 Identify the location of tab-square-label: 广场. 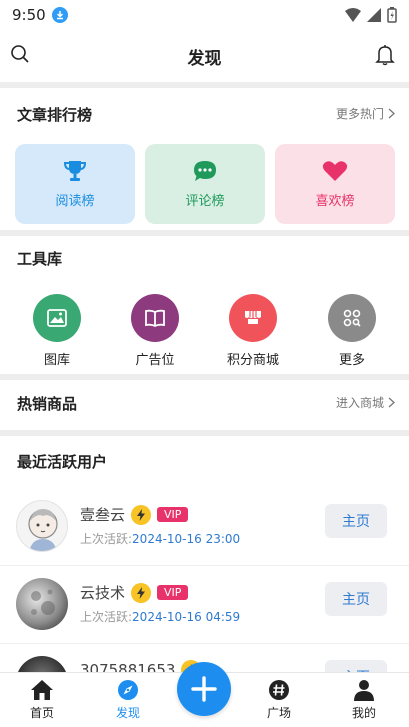
(278, 713).